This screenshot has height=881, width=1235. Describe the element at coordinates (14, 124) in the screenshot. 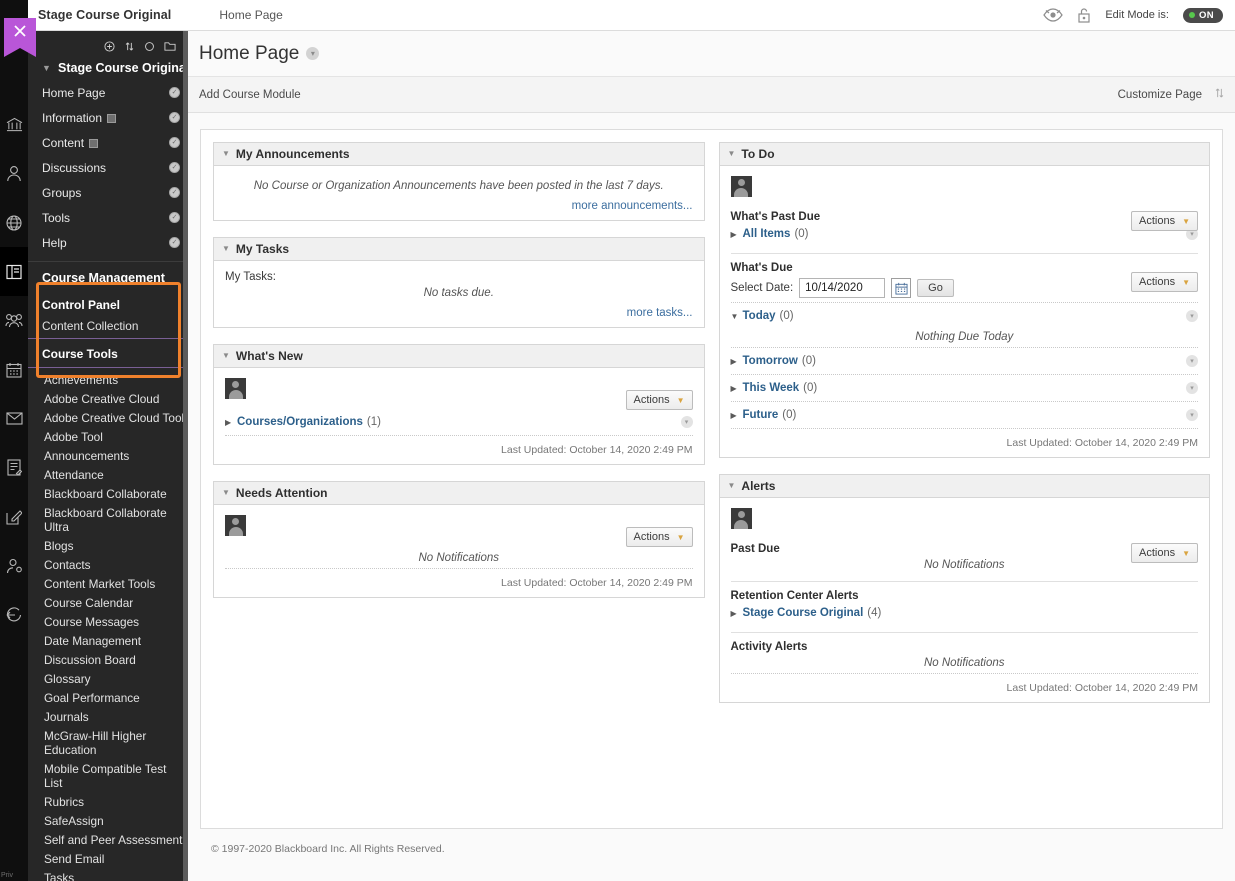

I see `institution-icon` at that location.